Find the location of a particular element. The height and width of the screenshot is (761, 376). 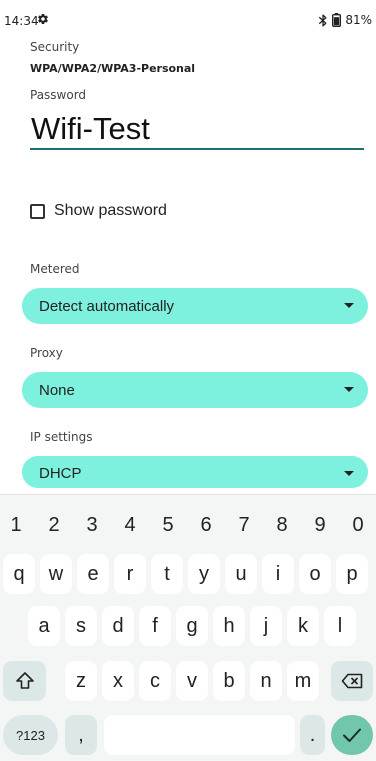

number-row: 1 2 3 4 5 6 7 8 9 0 is located at coordinates (188, 525).